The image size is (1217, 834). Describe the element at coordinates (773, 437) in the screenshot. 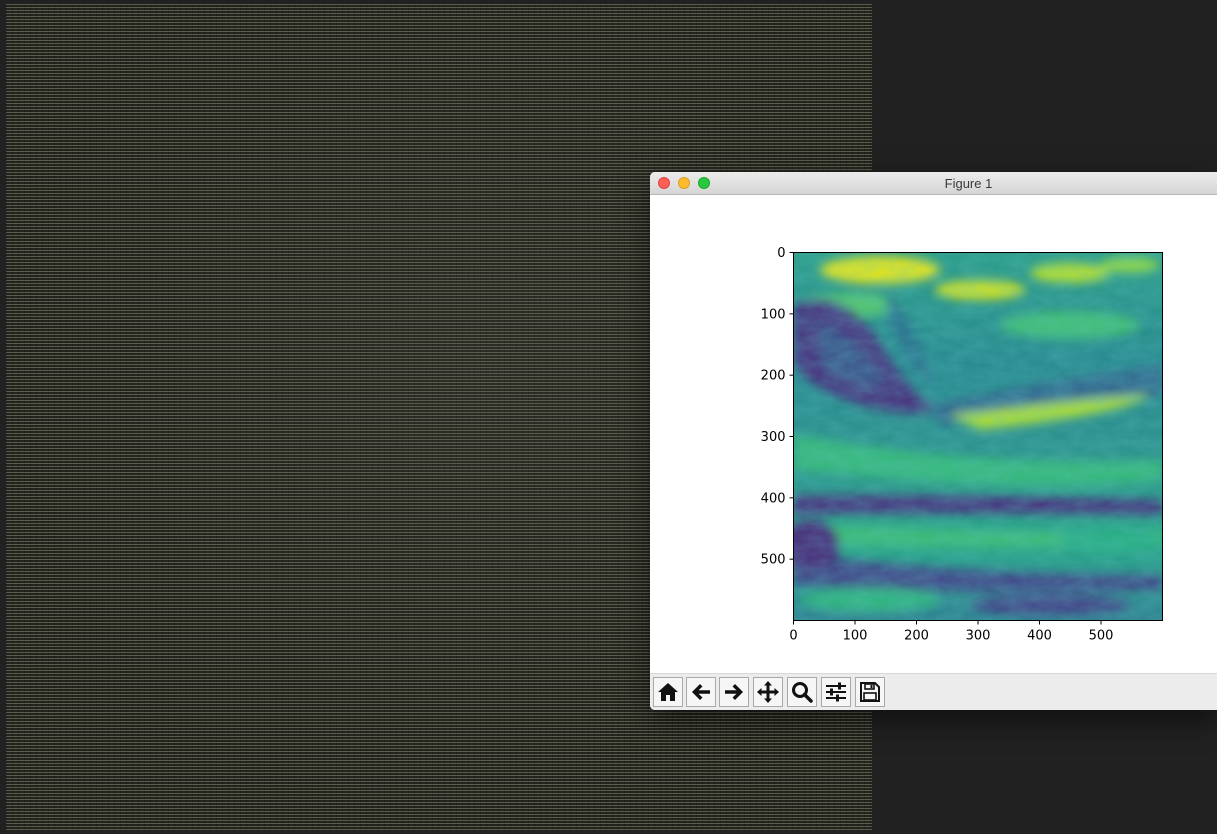

I see `y-tick-label: 300` at that location.